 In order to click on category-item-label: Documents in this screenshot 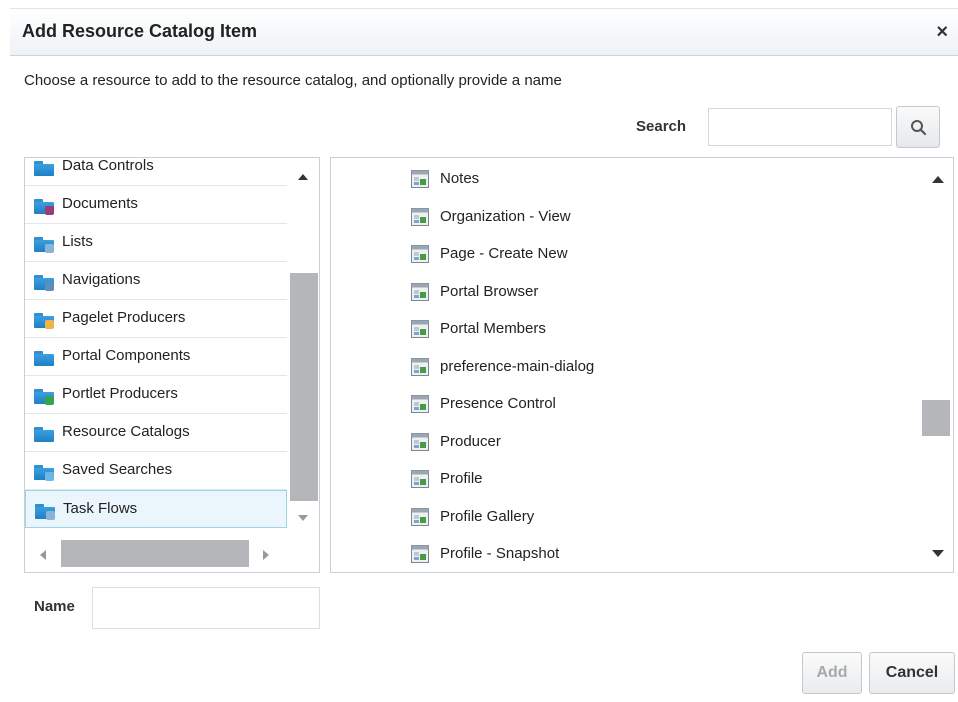, I will do `click(100, 203)`.